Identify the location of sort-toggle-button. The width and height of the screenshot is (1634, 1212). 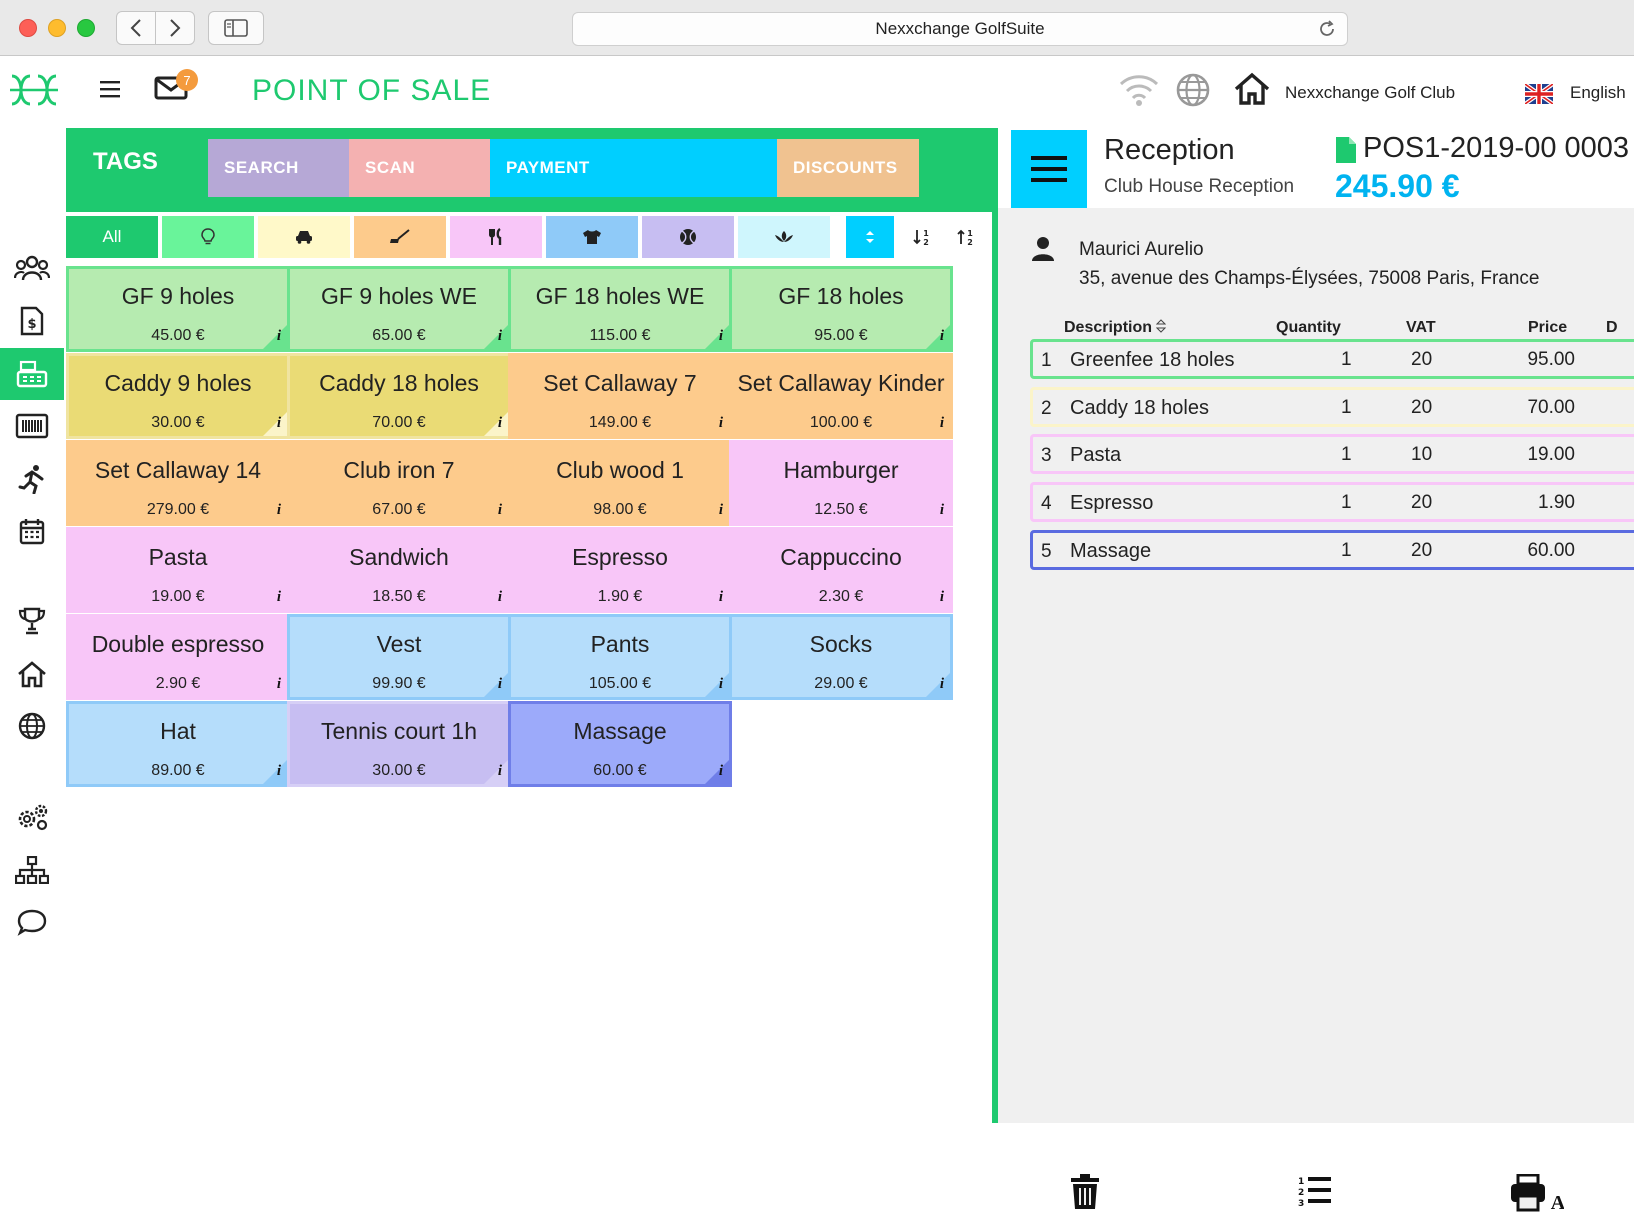
(870, 237).